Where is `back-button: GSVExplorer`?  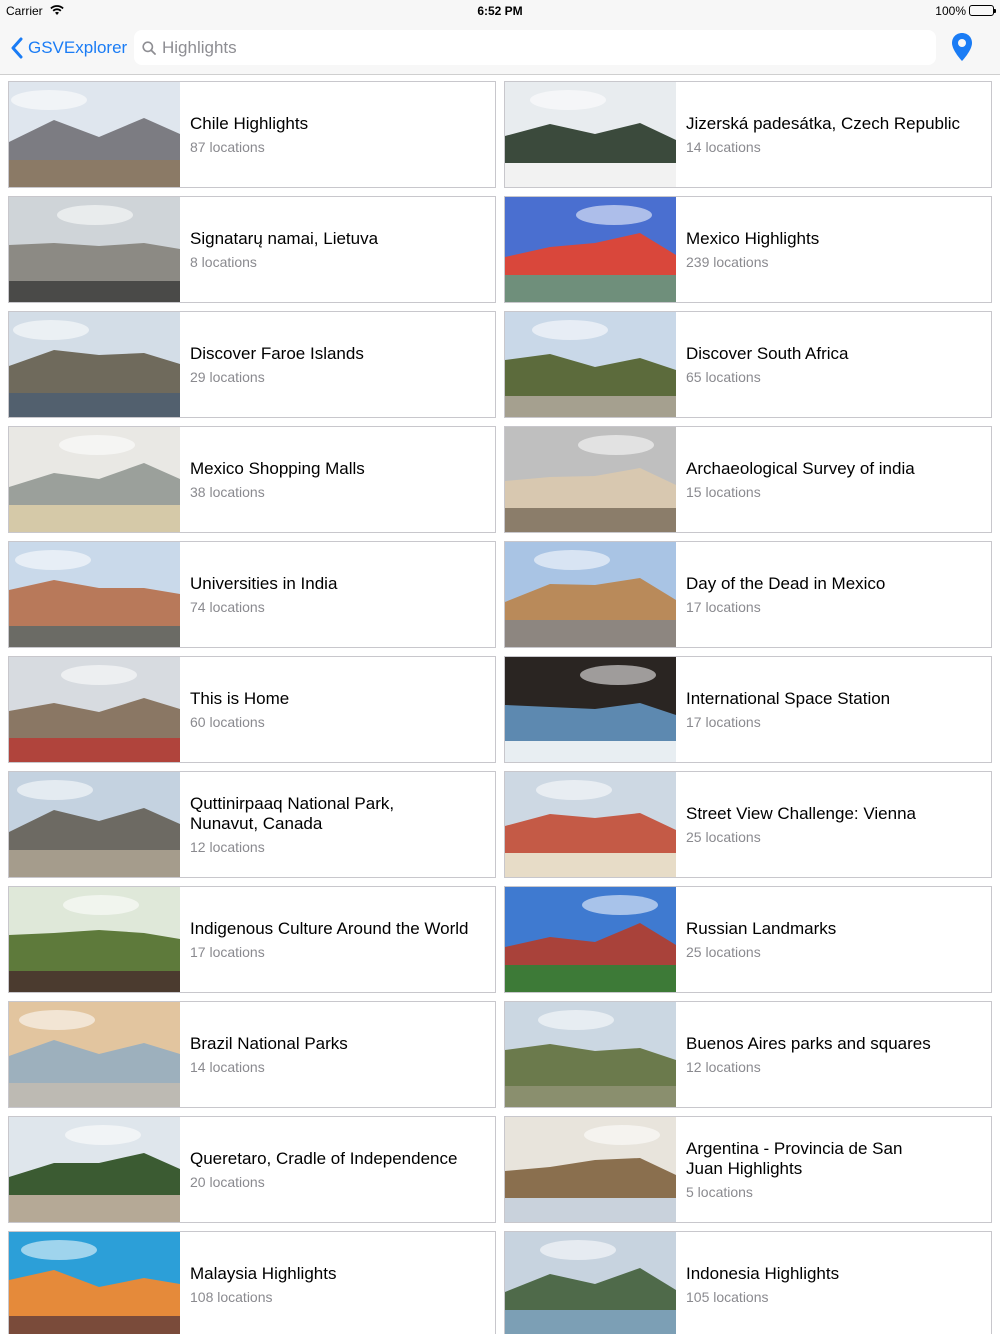 back-button: GSVExplorer is located at coordinates (68, 48).